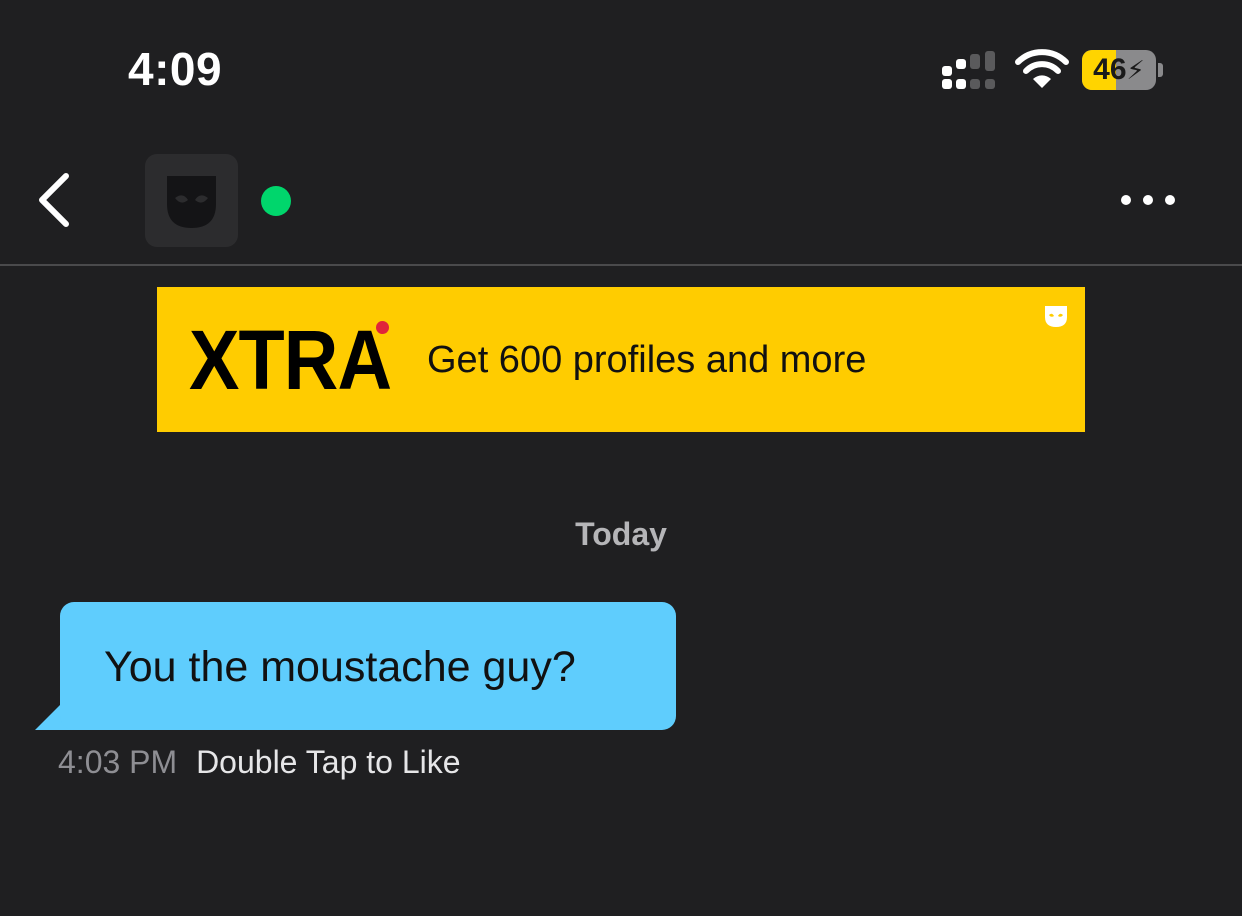 The height and width of the screenshot is (916, 1242). Describe the element at coordinates (118, 762) in the screenshot. I see `message-timestamp: 4:03 PM` at that location.